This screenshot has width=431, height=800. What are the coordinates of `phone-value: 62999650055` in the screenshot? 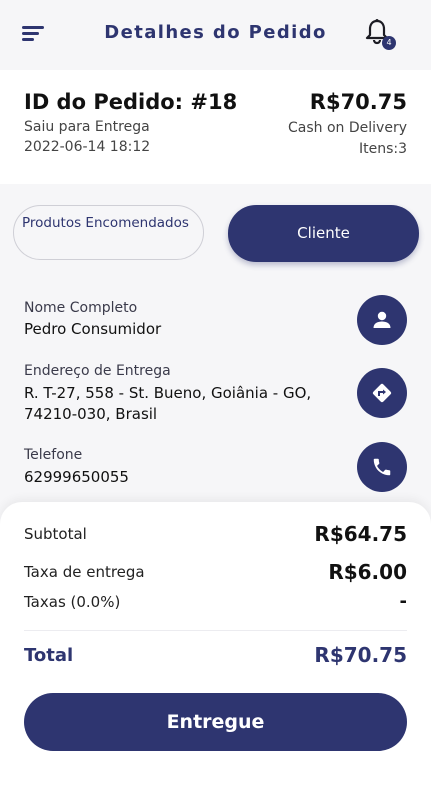 It's located at (76, 477).